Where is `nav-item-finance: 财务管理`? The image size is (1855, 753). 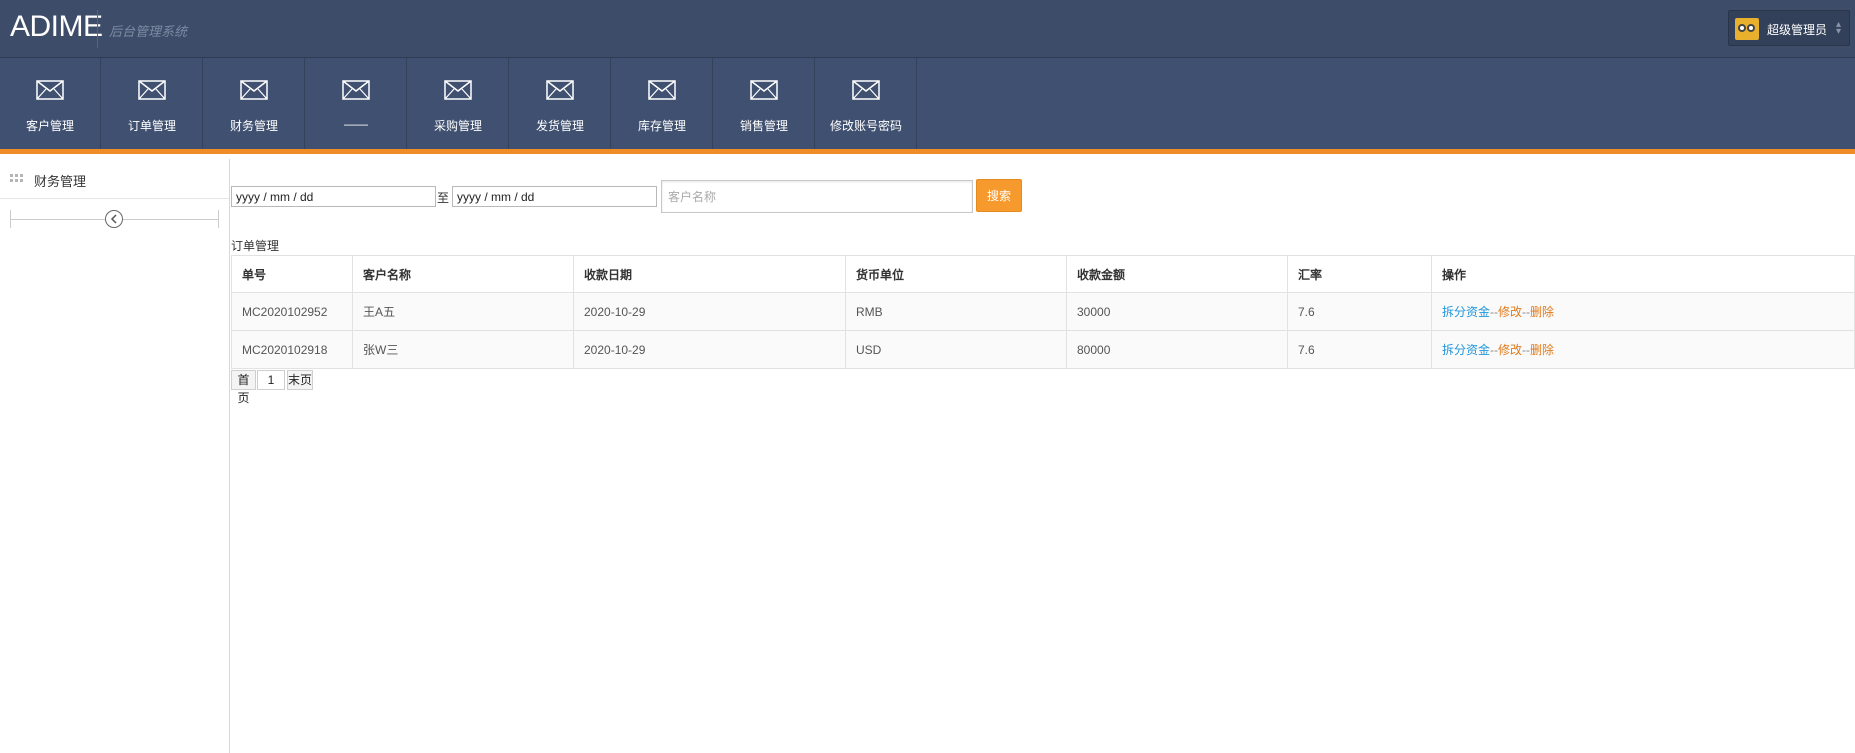 nav-item-finance: 财务管理 is located at coordinates (254, 103).